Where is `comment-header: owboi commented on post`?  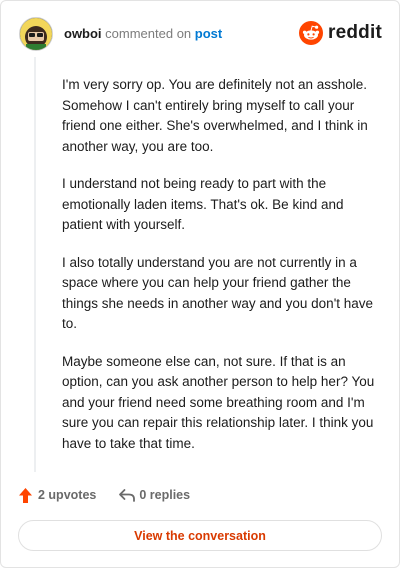 comment-header: owboi commented on post is located at coordinates (120, 34).